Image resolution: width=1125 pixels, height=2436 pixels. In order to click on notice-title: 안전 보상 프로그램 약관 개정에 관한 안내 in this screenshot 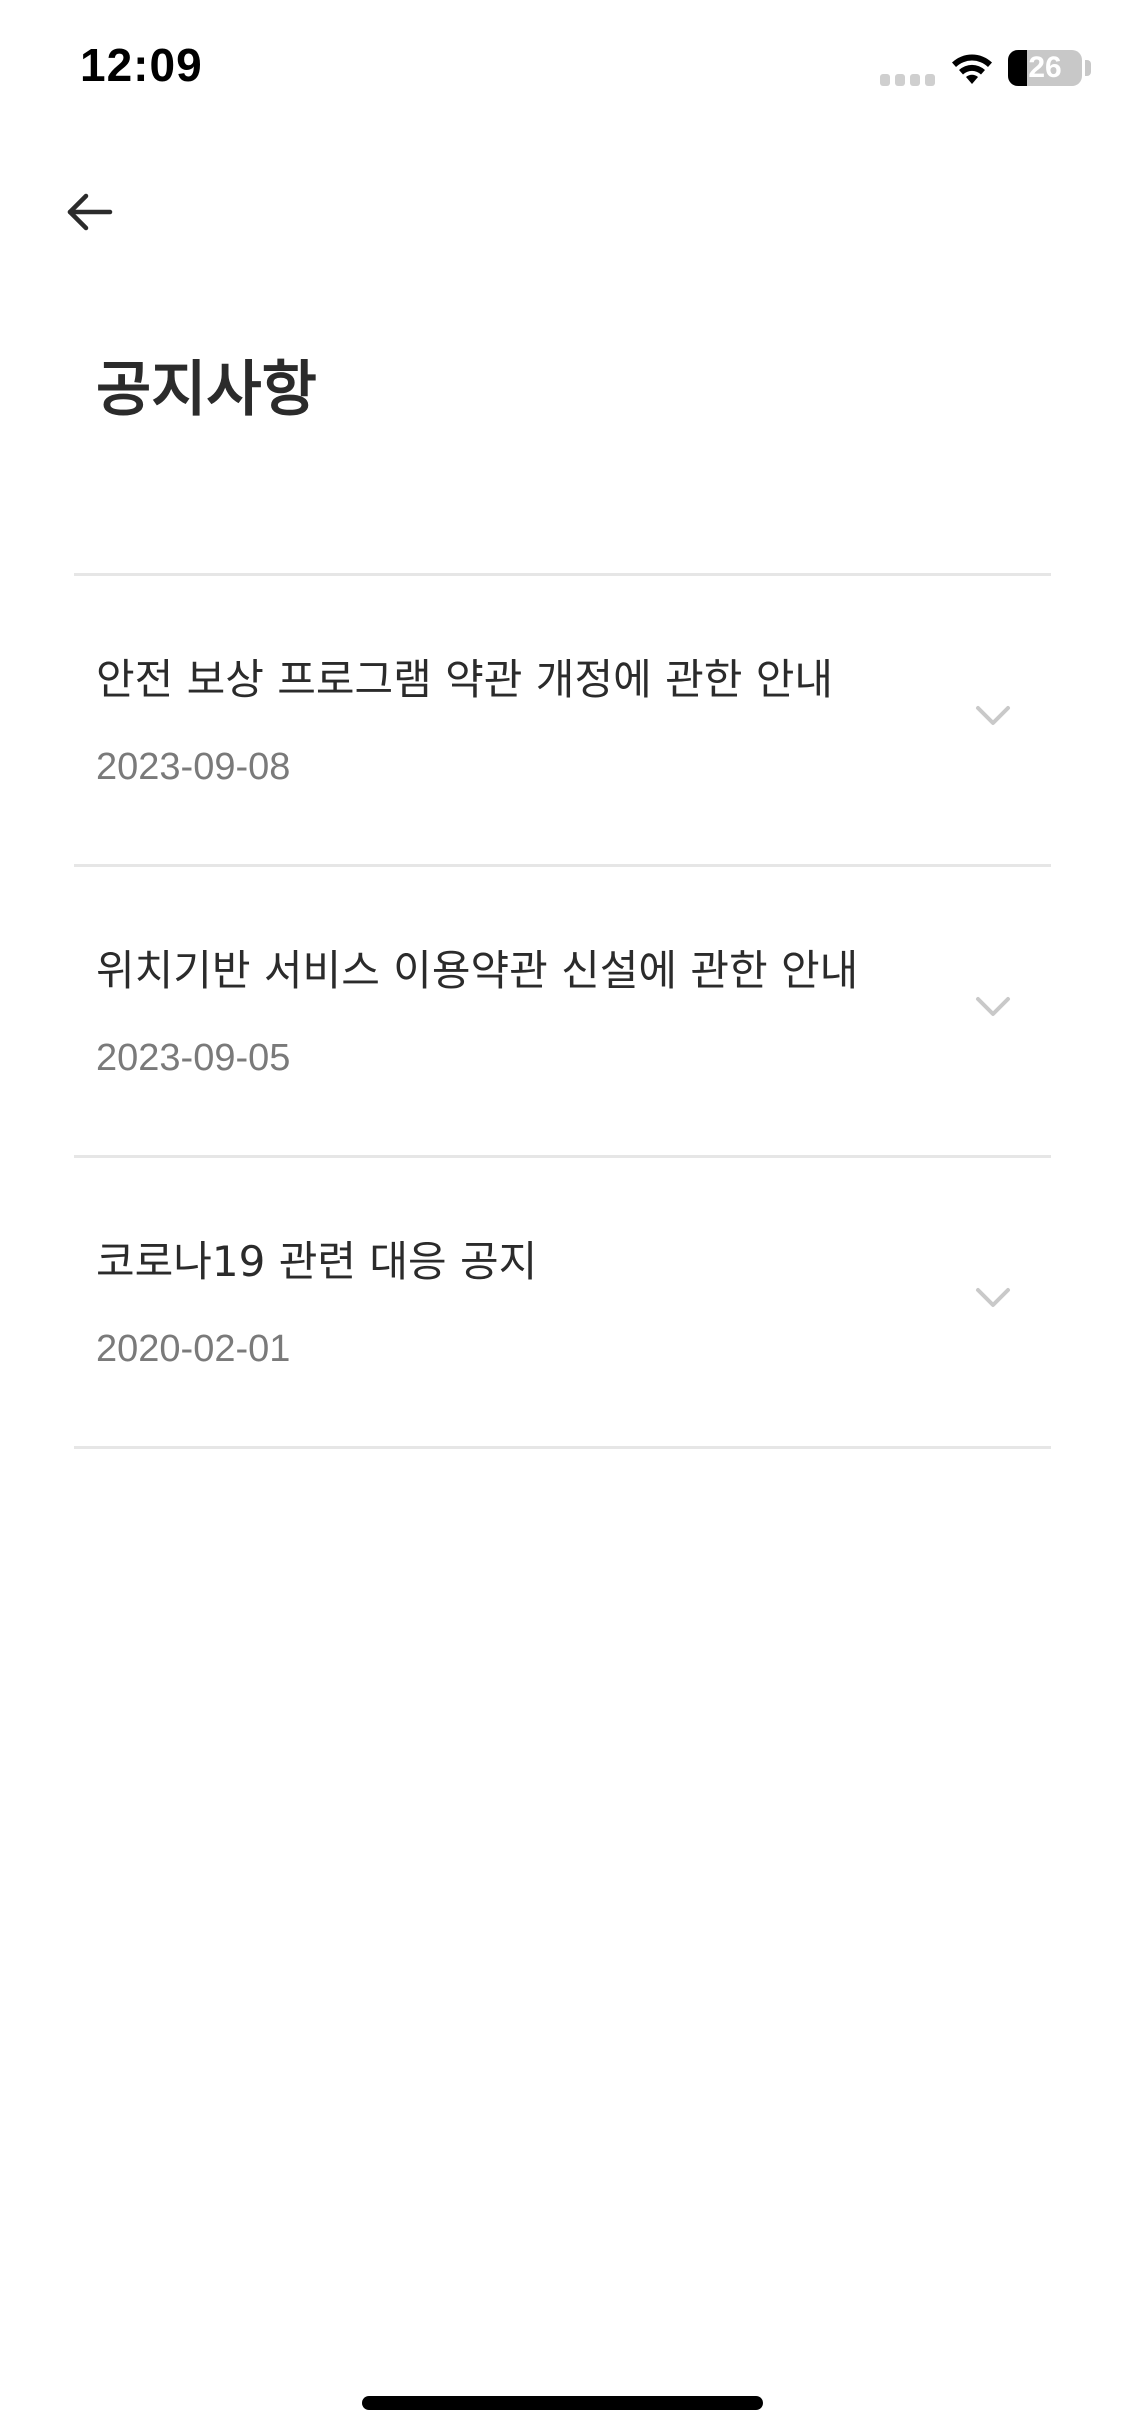, I will do `click(464, 679)`.